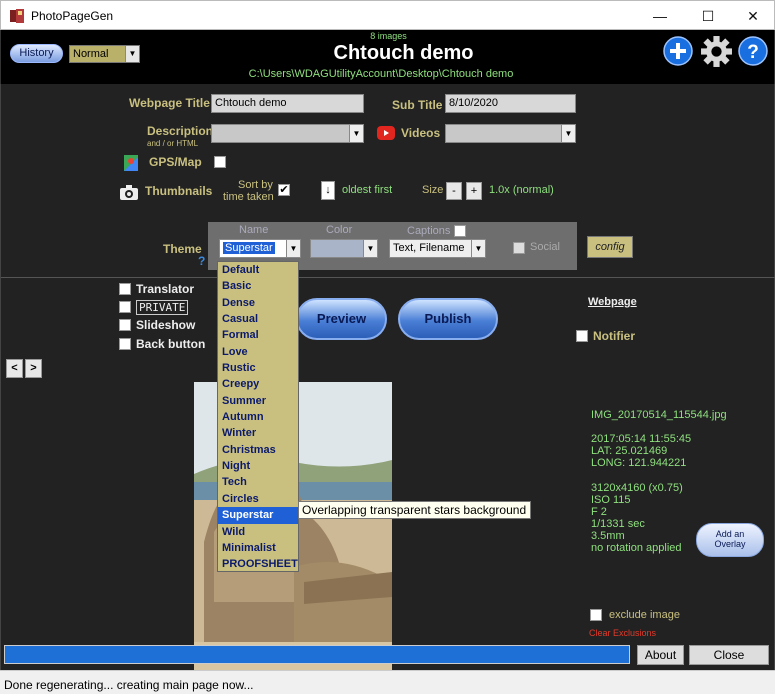 This screenshot has width=775, height=694. What do you see at coordinates (582, 336) in the screenshot?
I see `notifier-checkbox` at bounding box center [582, 336].